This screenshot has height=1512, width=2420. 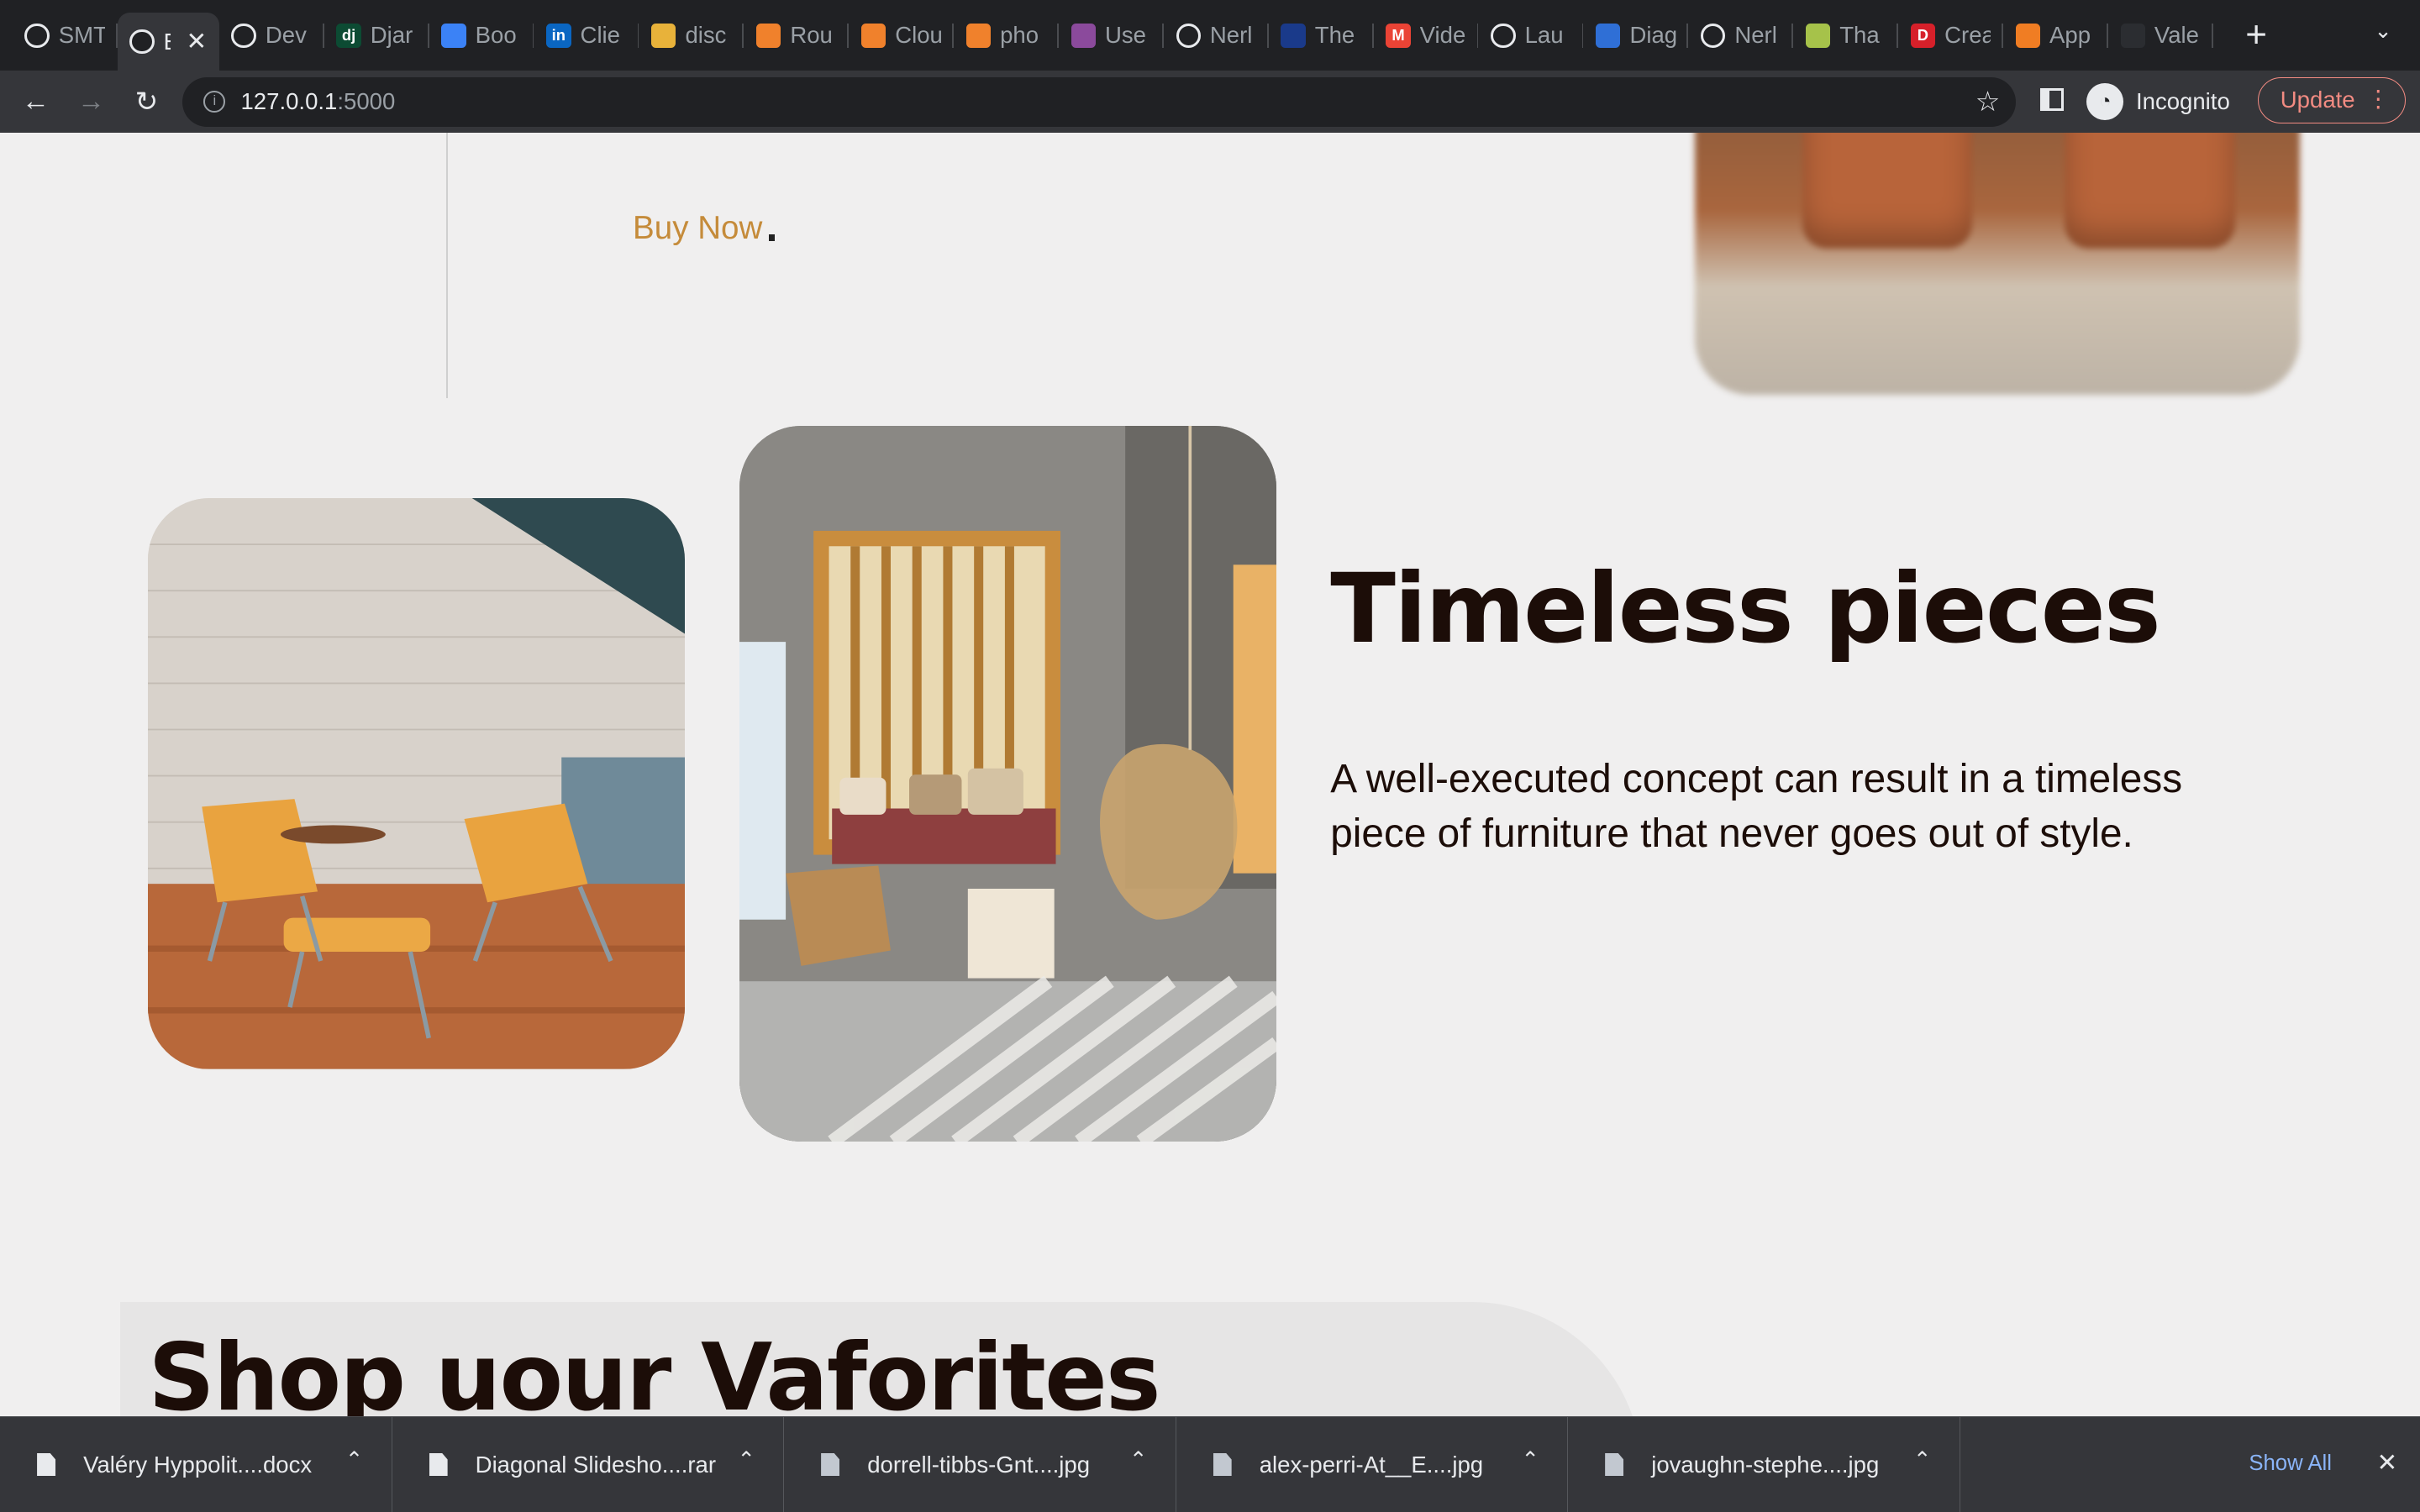 I want to click on diagram-icon, so click(x=1608, y=35).